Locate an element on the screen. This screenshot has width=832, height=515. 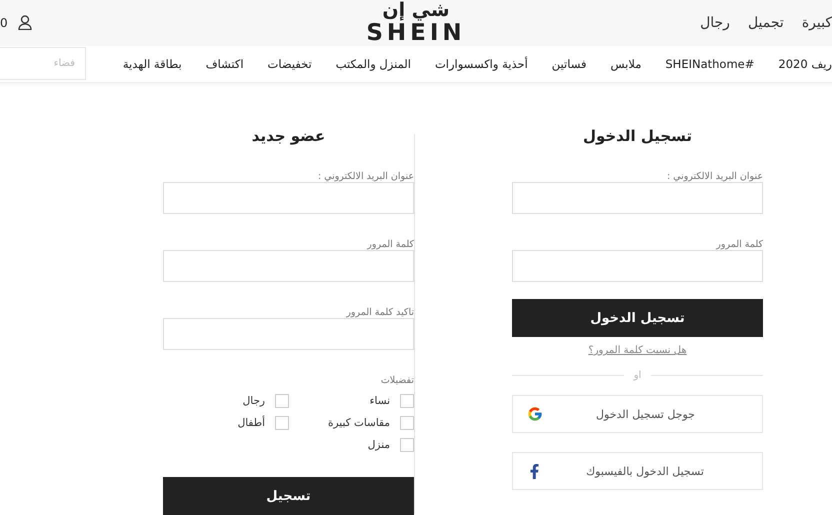
nav-link: ريف 2020 is located at coordinates (805, 63).